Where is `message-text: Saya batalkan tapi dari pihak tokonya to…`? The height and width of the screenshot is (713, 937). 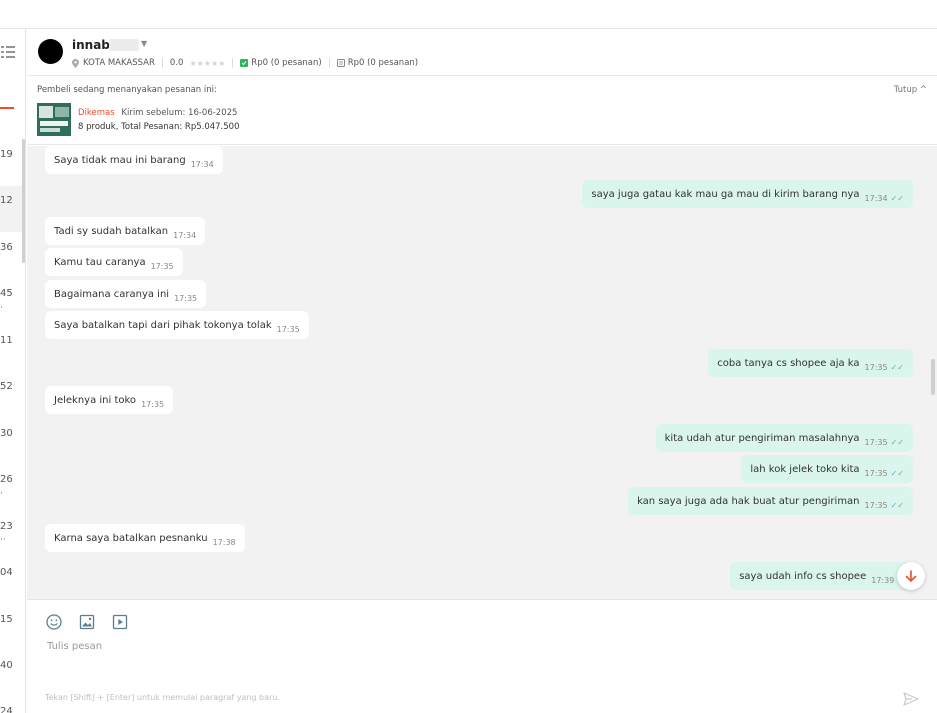 message-text: Saya batalkan tapi dari pihak tokonya to… is located at coordinates (163, 325).